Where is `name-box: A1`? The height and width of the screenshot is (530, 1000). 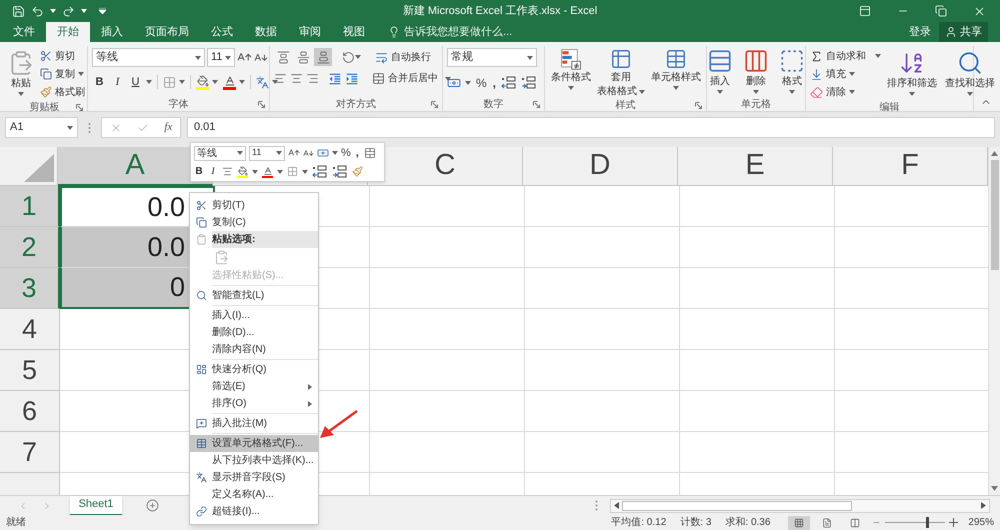
name-box: A1 is located at coordinates (41, 127).